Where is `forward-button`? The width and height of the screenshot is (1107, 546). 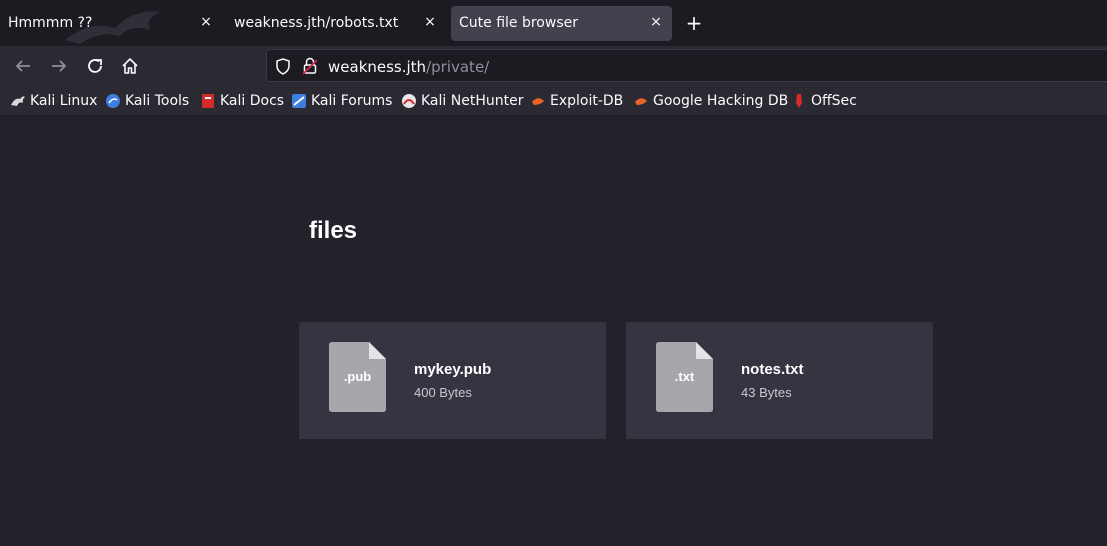
forward-button is located at coordinates (59, 66).